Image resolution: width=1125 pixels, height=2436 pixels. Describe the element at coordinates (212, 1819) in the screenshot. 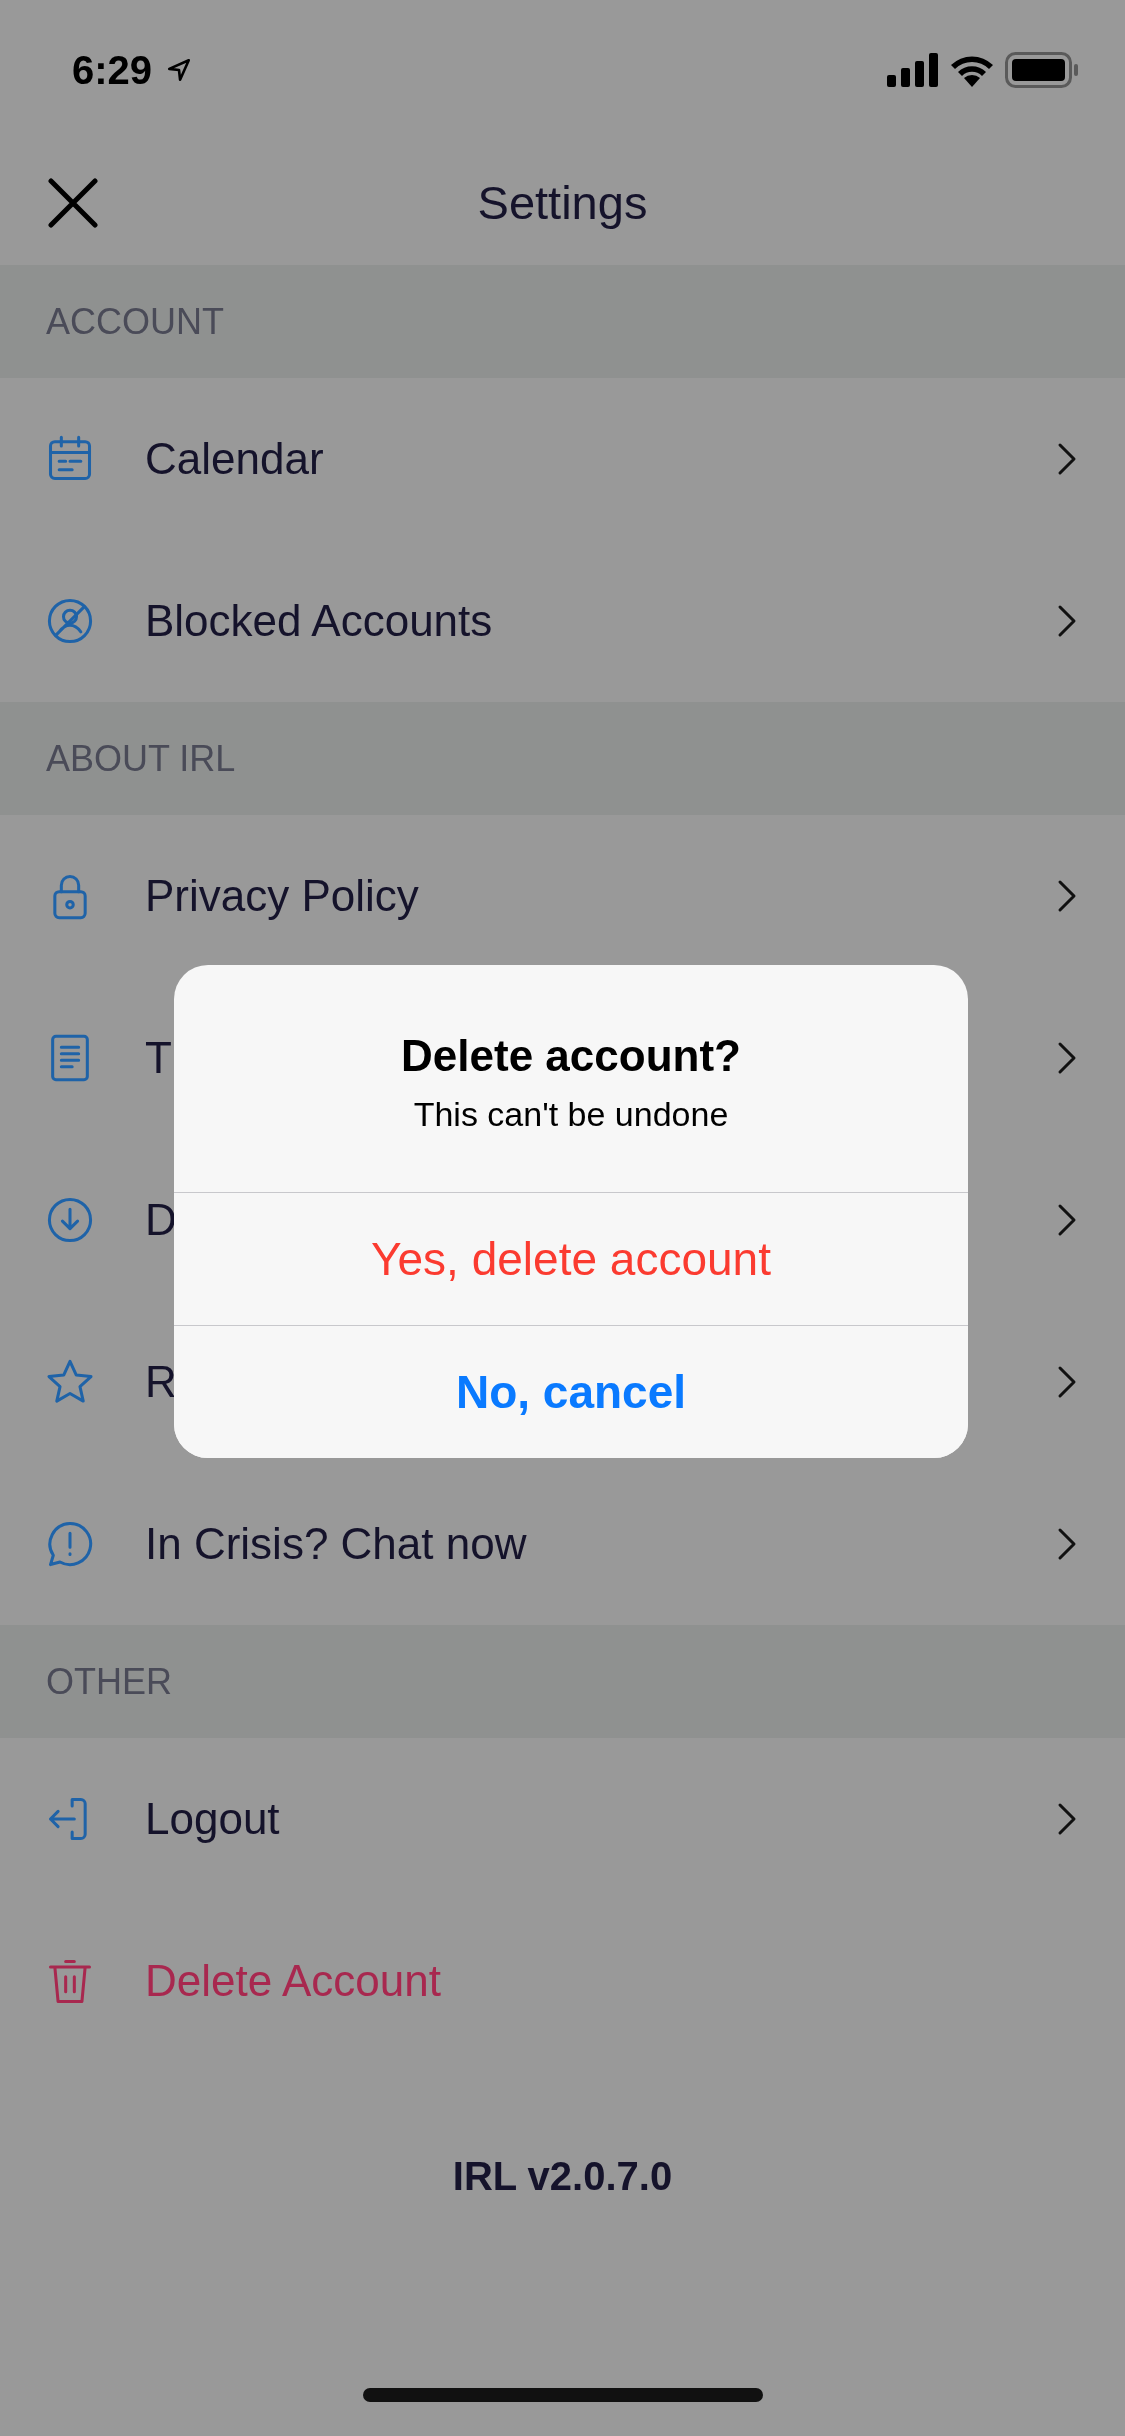

I see `settings-item: Logout` at that location.